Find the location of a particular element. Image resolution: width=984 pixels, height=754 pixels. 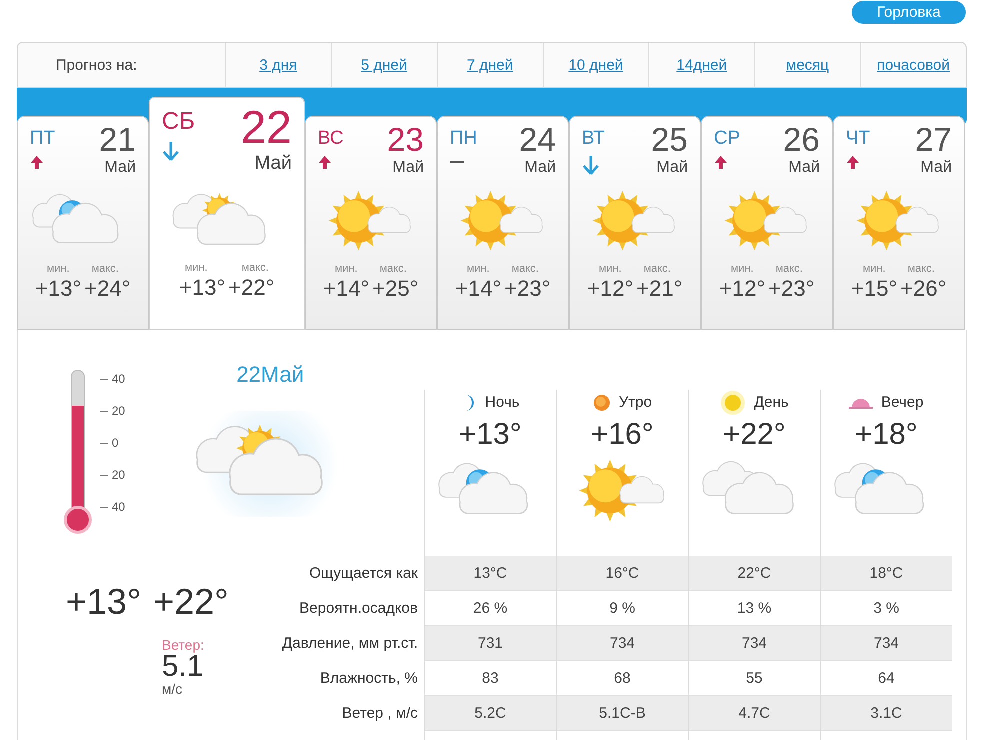

day-number: 22 is located at coordinates (266, 127).